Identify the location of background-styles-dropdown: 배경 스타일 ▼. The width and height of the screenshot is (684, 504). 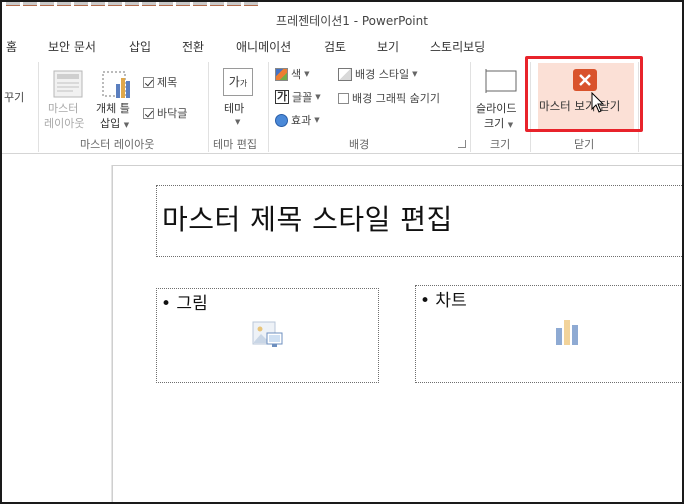
(378, 74).